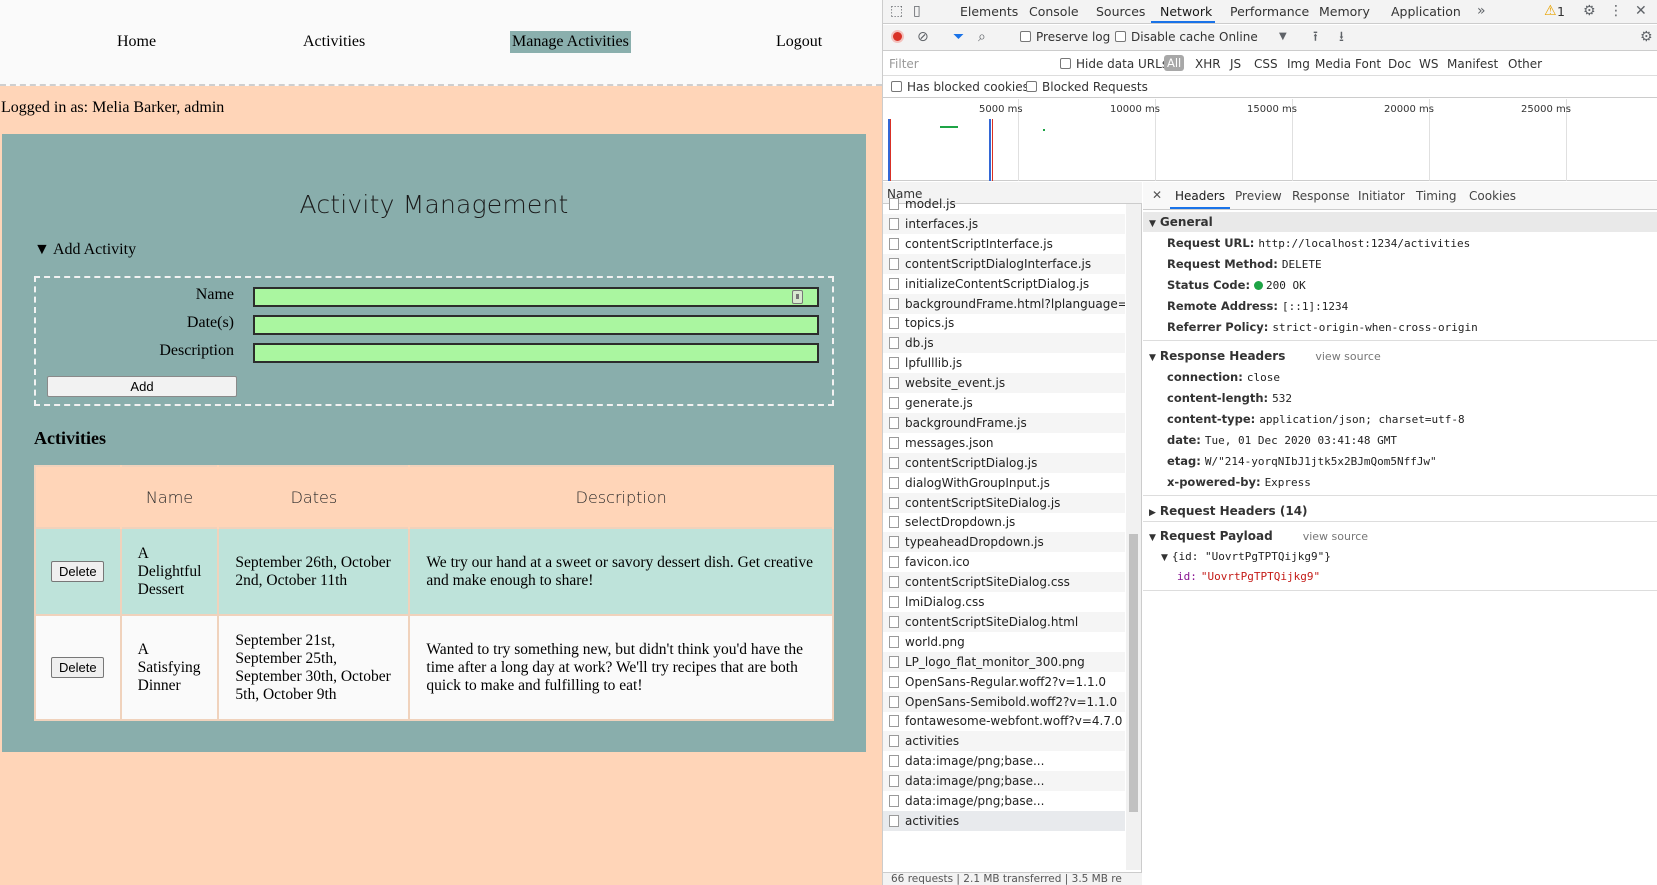 The image size is (1657, 885). I want to click on request-row: world.png, so click(1004, 642).